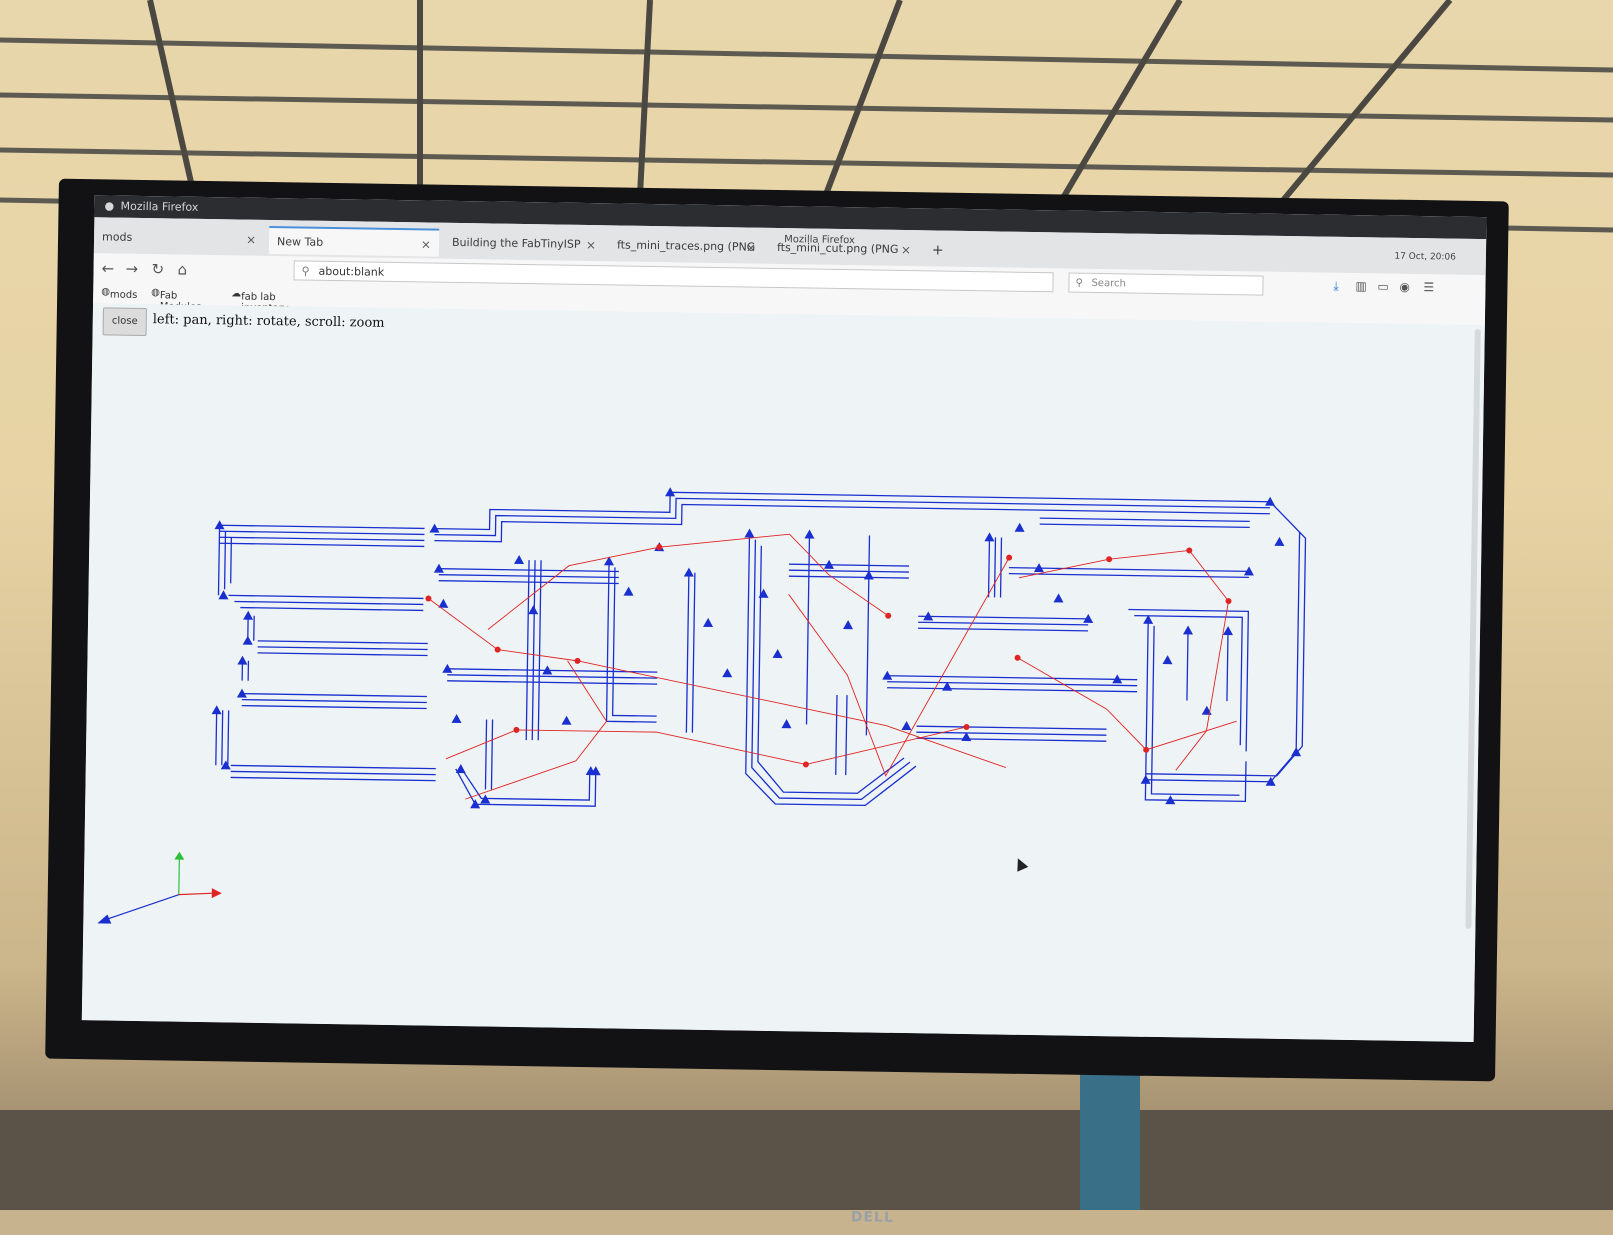 The width and height of the screenshot is (1613, 1235). What do you see at coordinates (179, 876) in the screenshot?
I see `y-axis-line` at bounding box center [179, 876].